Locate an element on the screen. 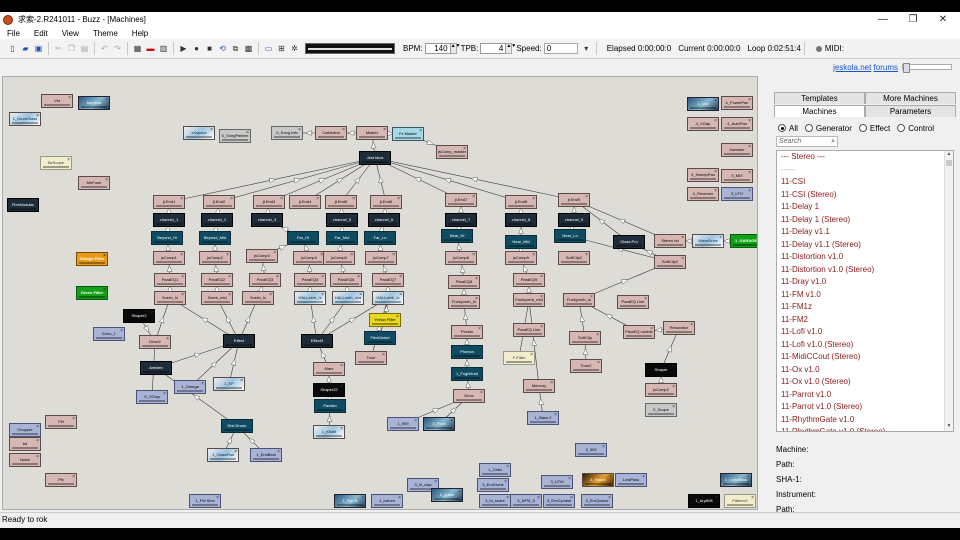  list-item: 11-MidiCCout (Stereo) is located at coordinates (865, 357).